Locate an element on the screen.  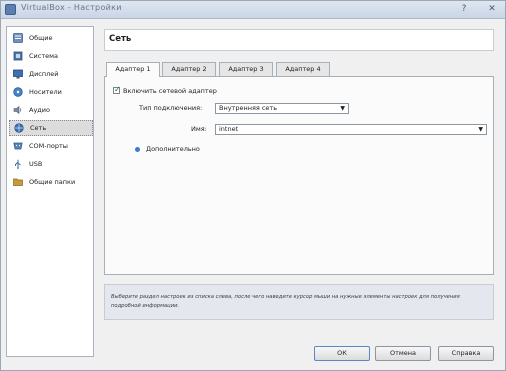
title-bar: VirtualBox - Настройки ? ✕ is located at coordinates (253, 10).